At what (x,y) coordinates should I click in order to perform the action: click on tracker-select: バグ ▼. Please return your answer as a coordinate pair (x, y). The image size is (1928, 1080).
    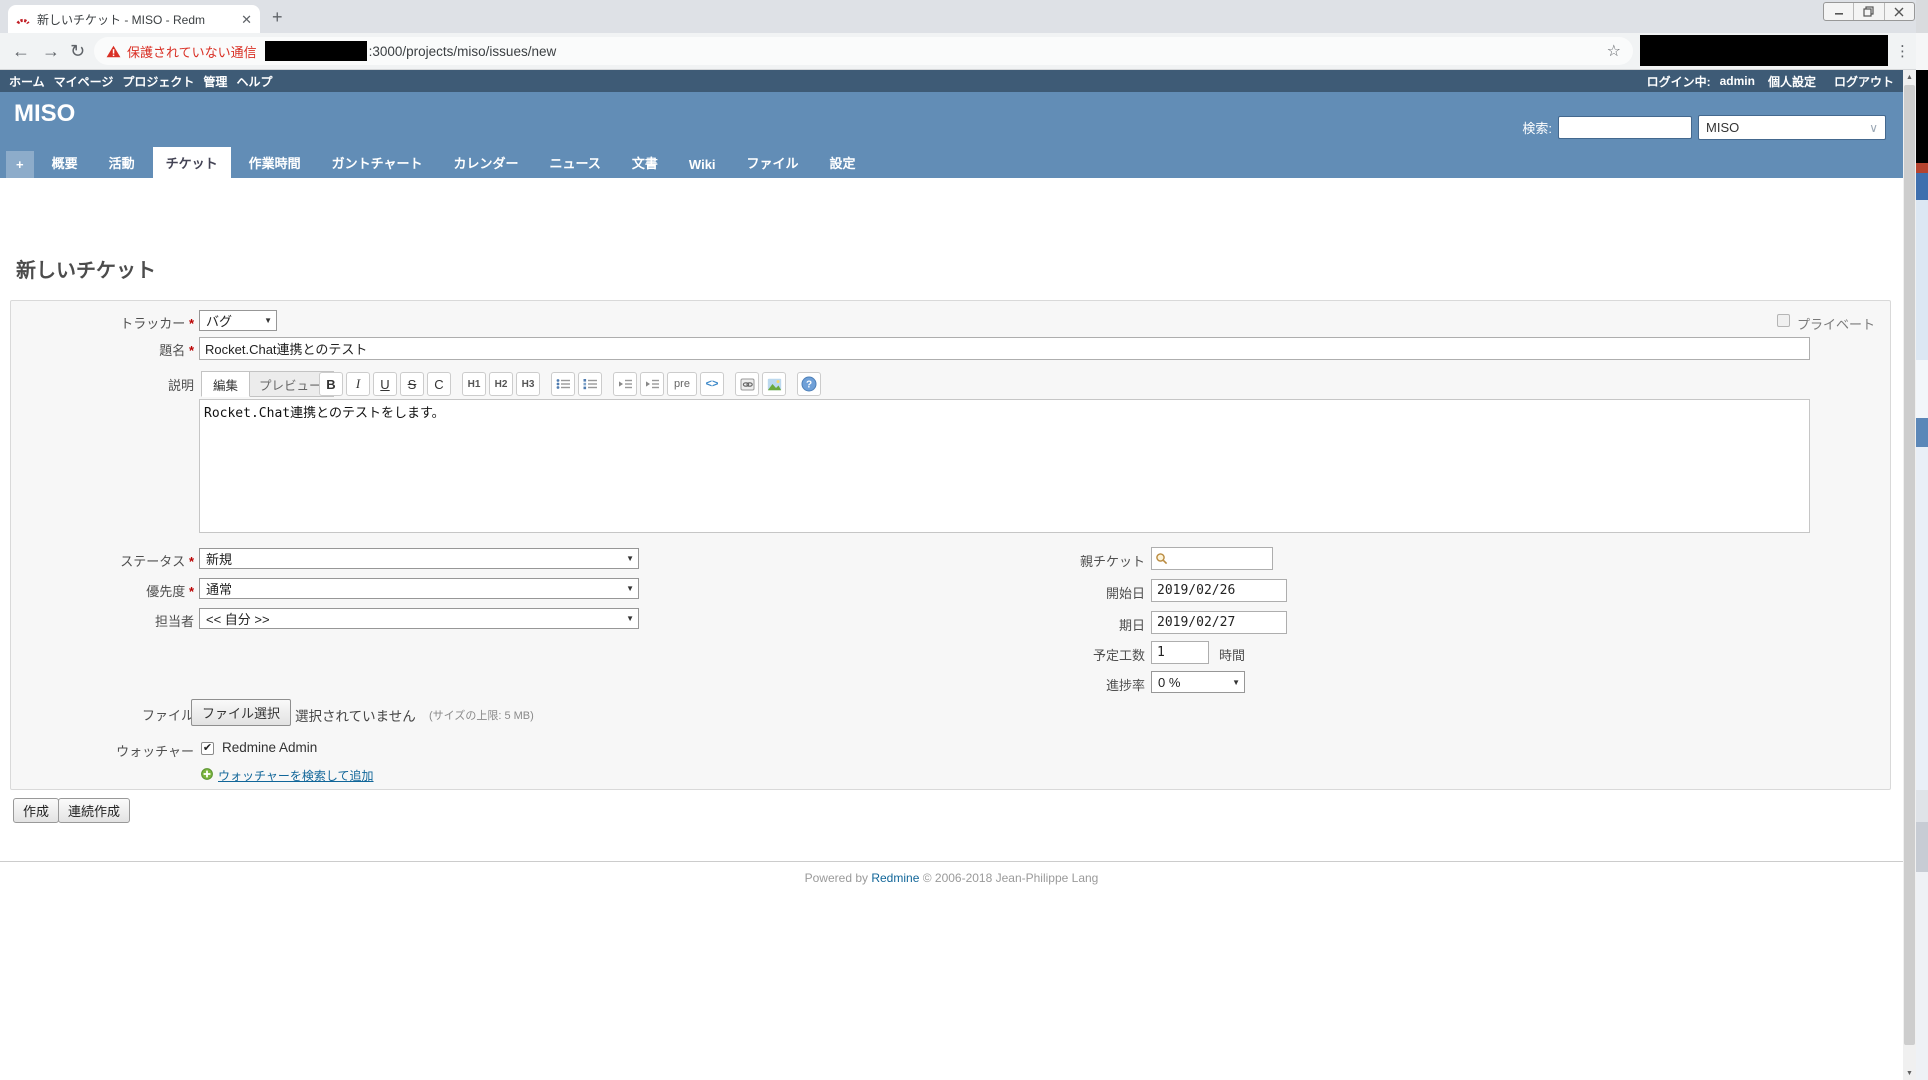
    Looking at the image, I should click on (238, 320).